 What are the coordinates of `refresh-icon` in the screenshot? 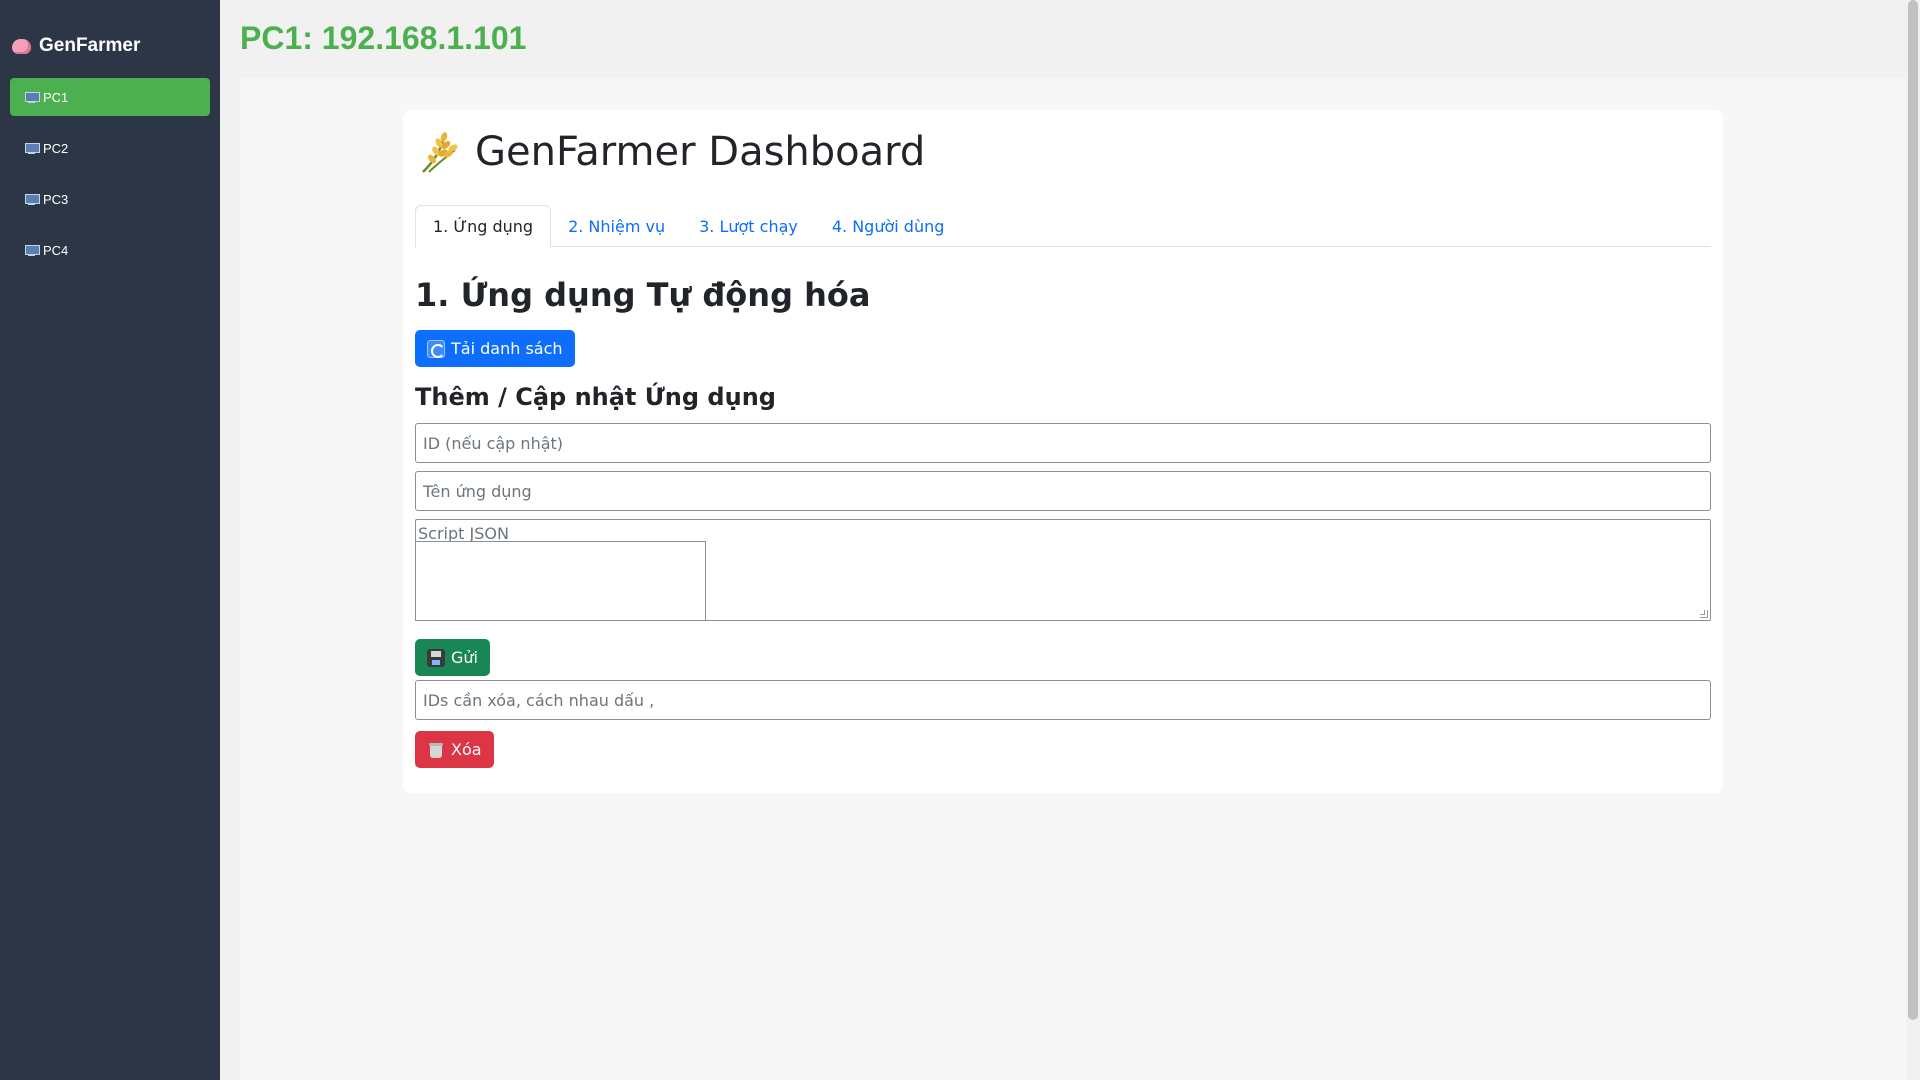 It's located at (436, 348).